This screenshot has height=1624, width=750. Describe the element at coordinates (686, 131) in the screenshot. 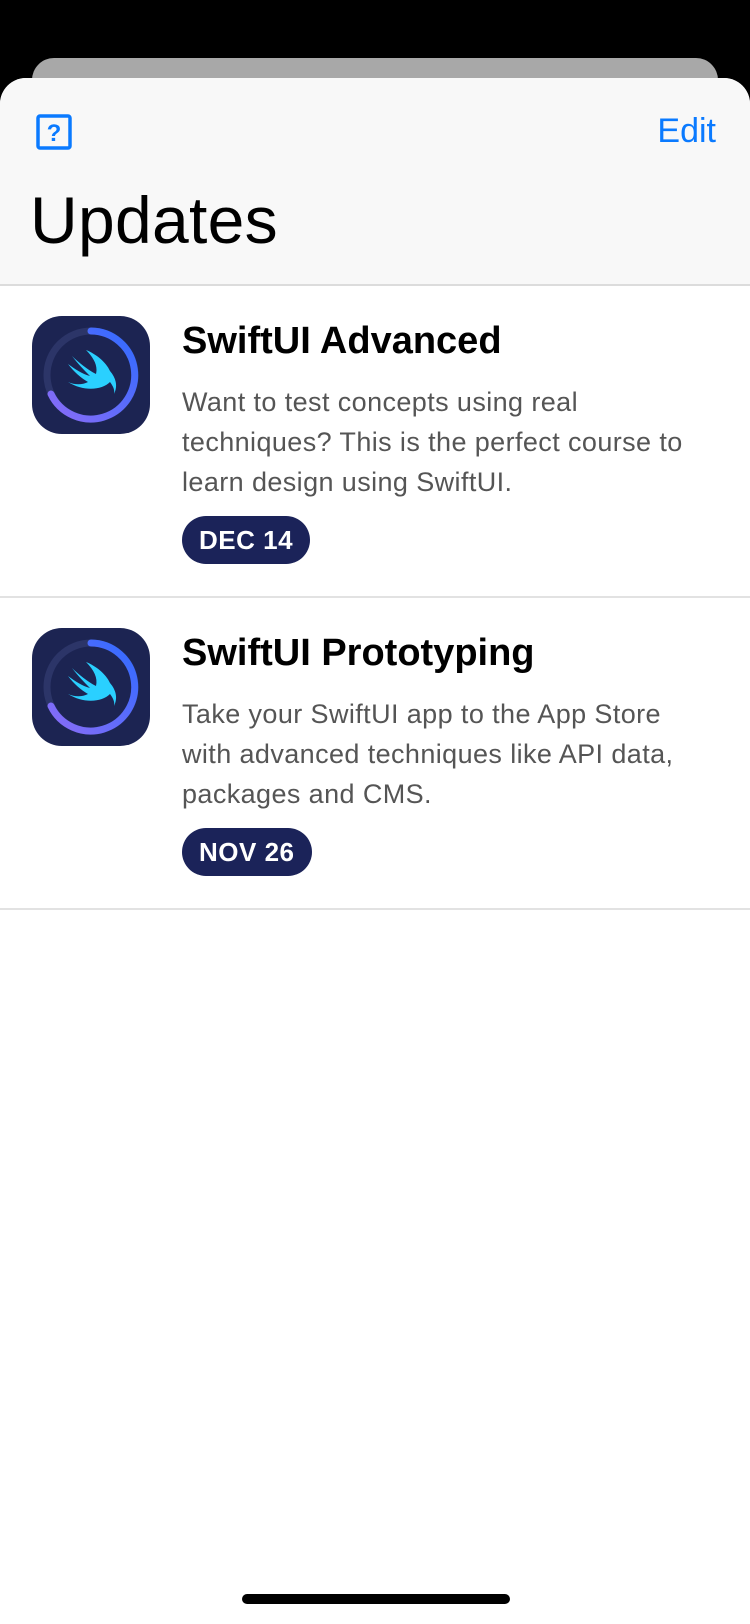

I see `edit-button: Edit` at that location.